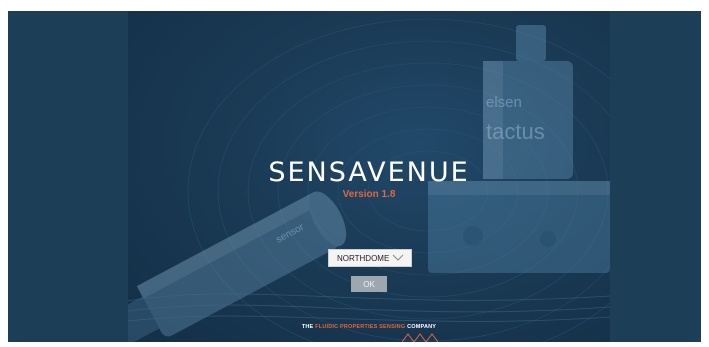 The width and height of the screenshot is (709, 347). What do you see at coordinates (504, 102) in the screenshot?
I see `brand-fragment-text: elsen` at bounding box center [504, 102].